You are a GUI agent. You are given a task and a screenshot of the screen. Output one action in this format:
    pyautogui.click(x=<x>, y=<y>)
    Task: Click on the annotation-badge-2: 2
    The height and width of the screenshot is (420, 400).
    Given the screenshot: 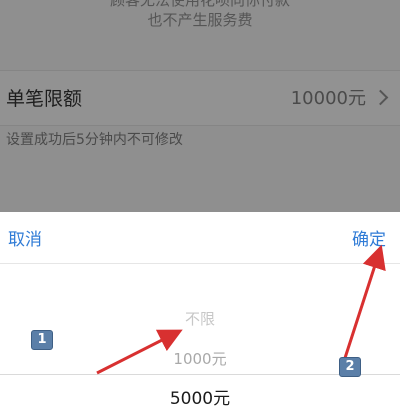 What is the action you would take?
    pyautogui.click(x=350, y=367)
    